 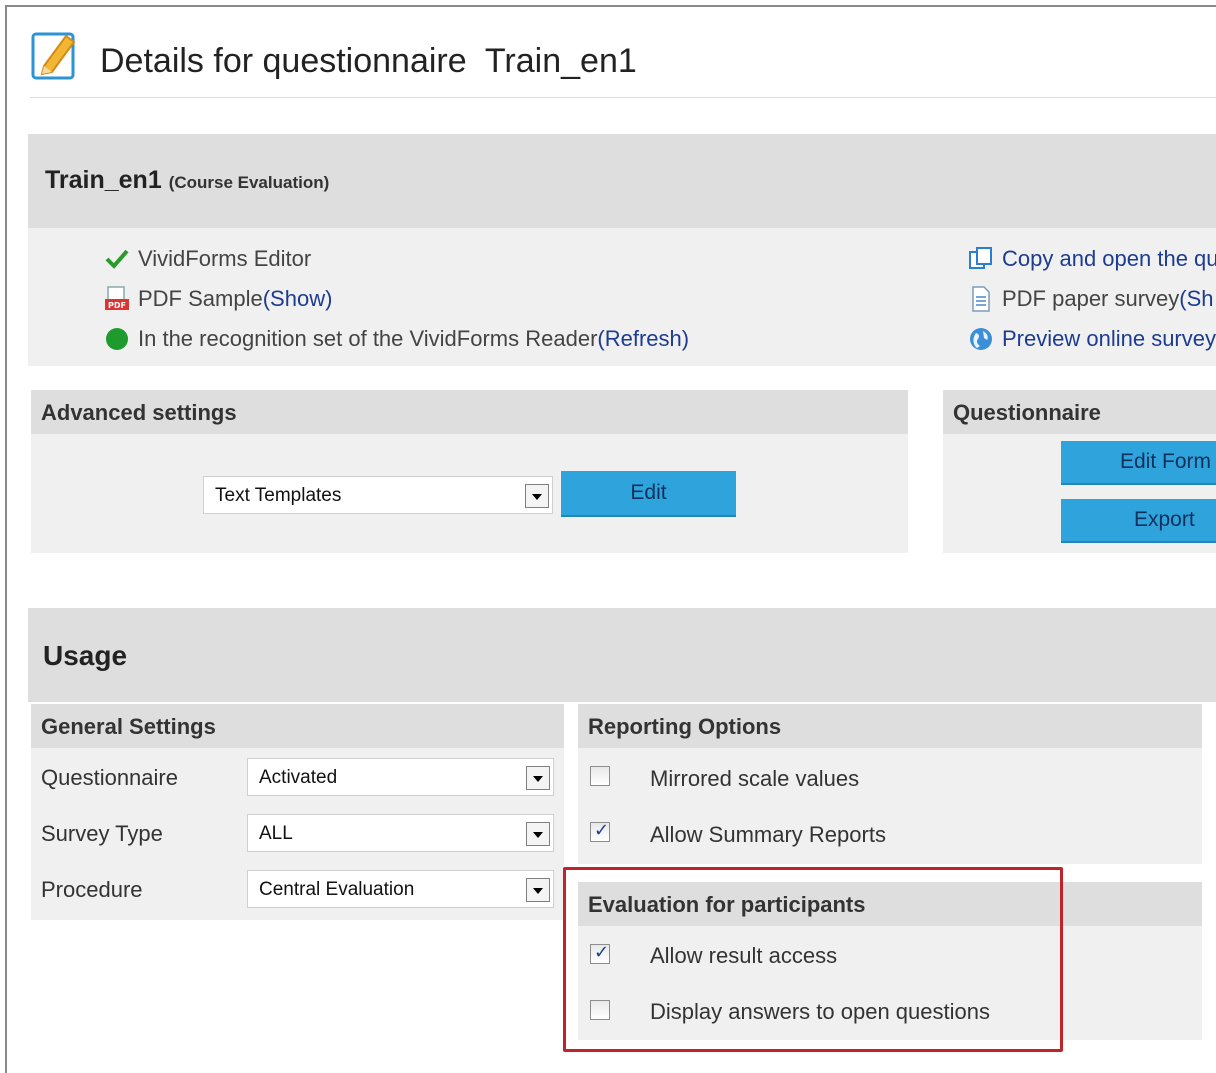 What do you see at coordinates (622, 655) in the screenshot?
I see `usage-header: Usage` at bounding box center [622, 655].